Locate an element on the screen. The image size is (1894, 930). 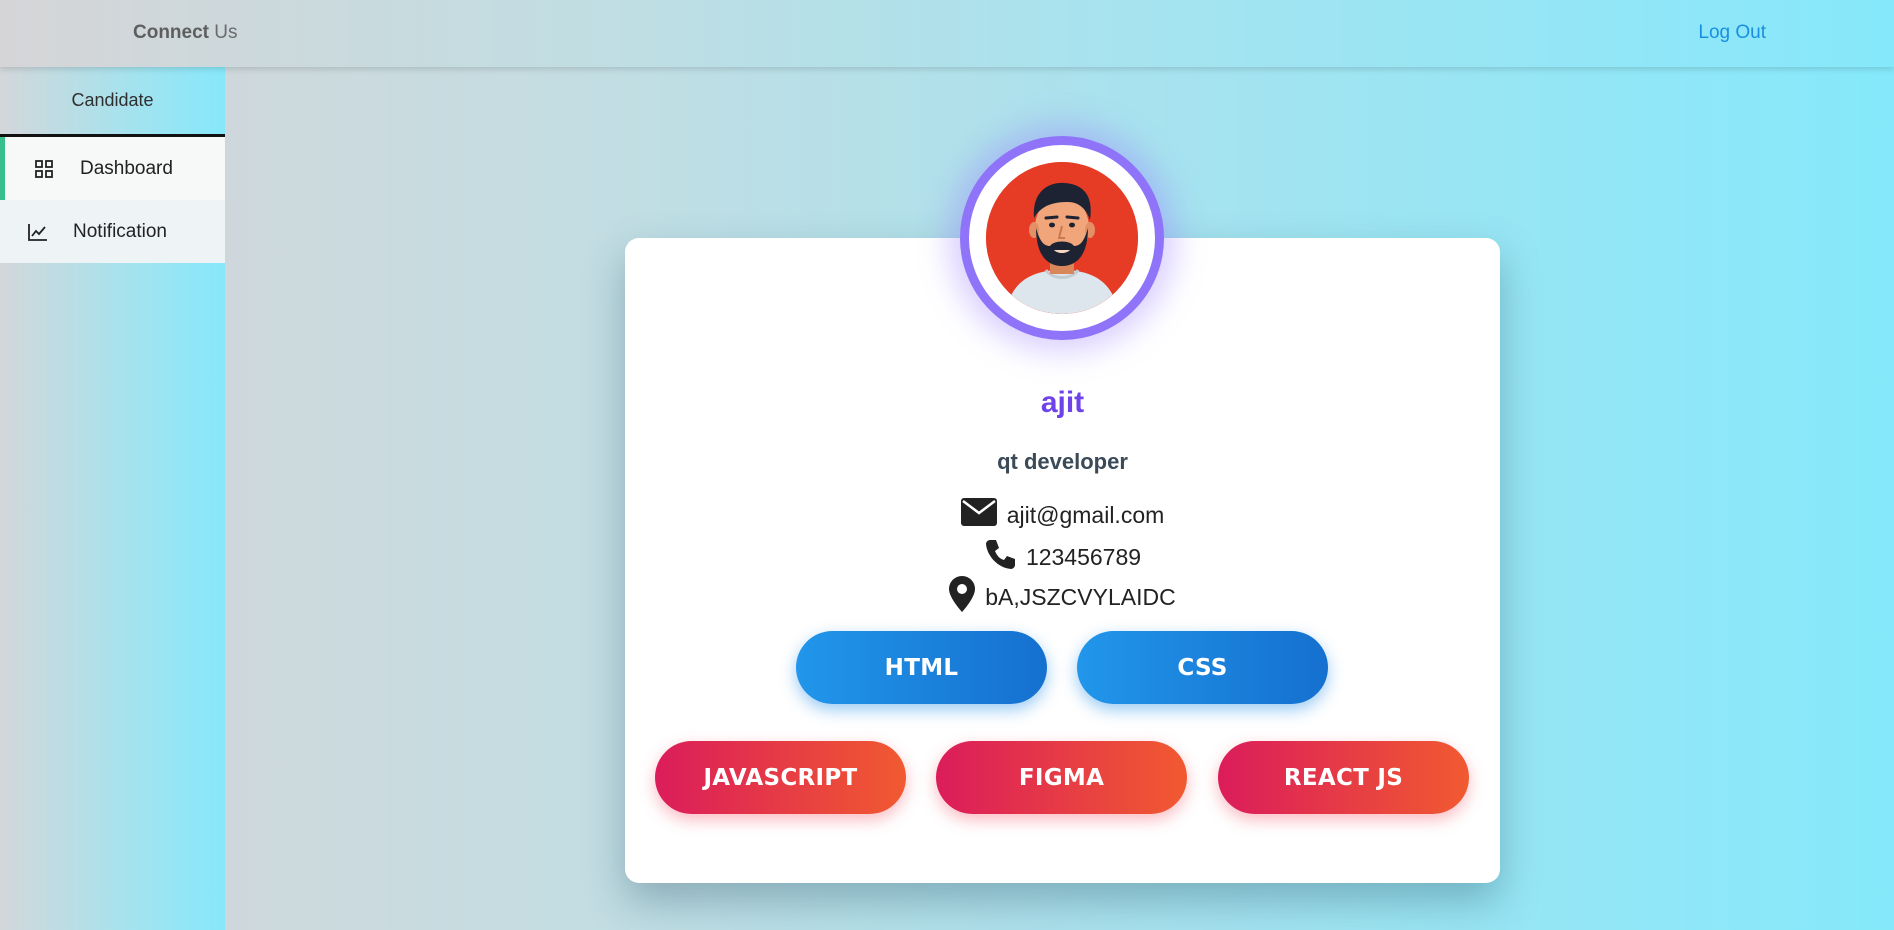
sidebar-item-notification: Notification is located at coordinates (112, 231).